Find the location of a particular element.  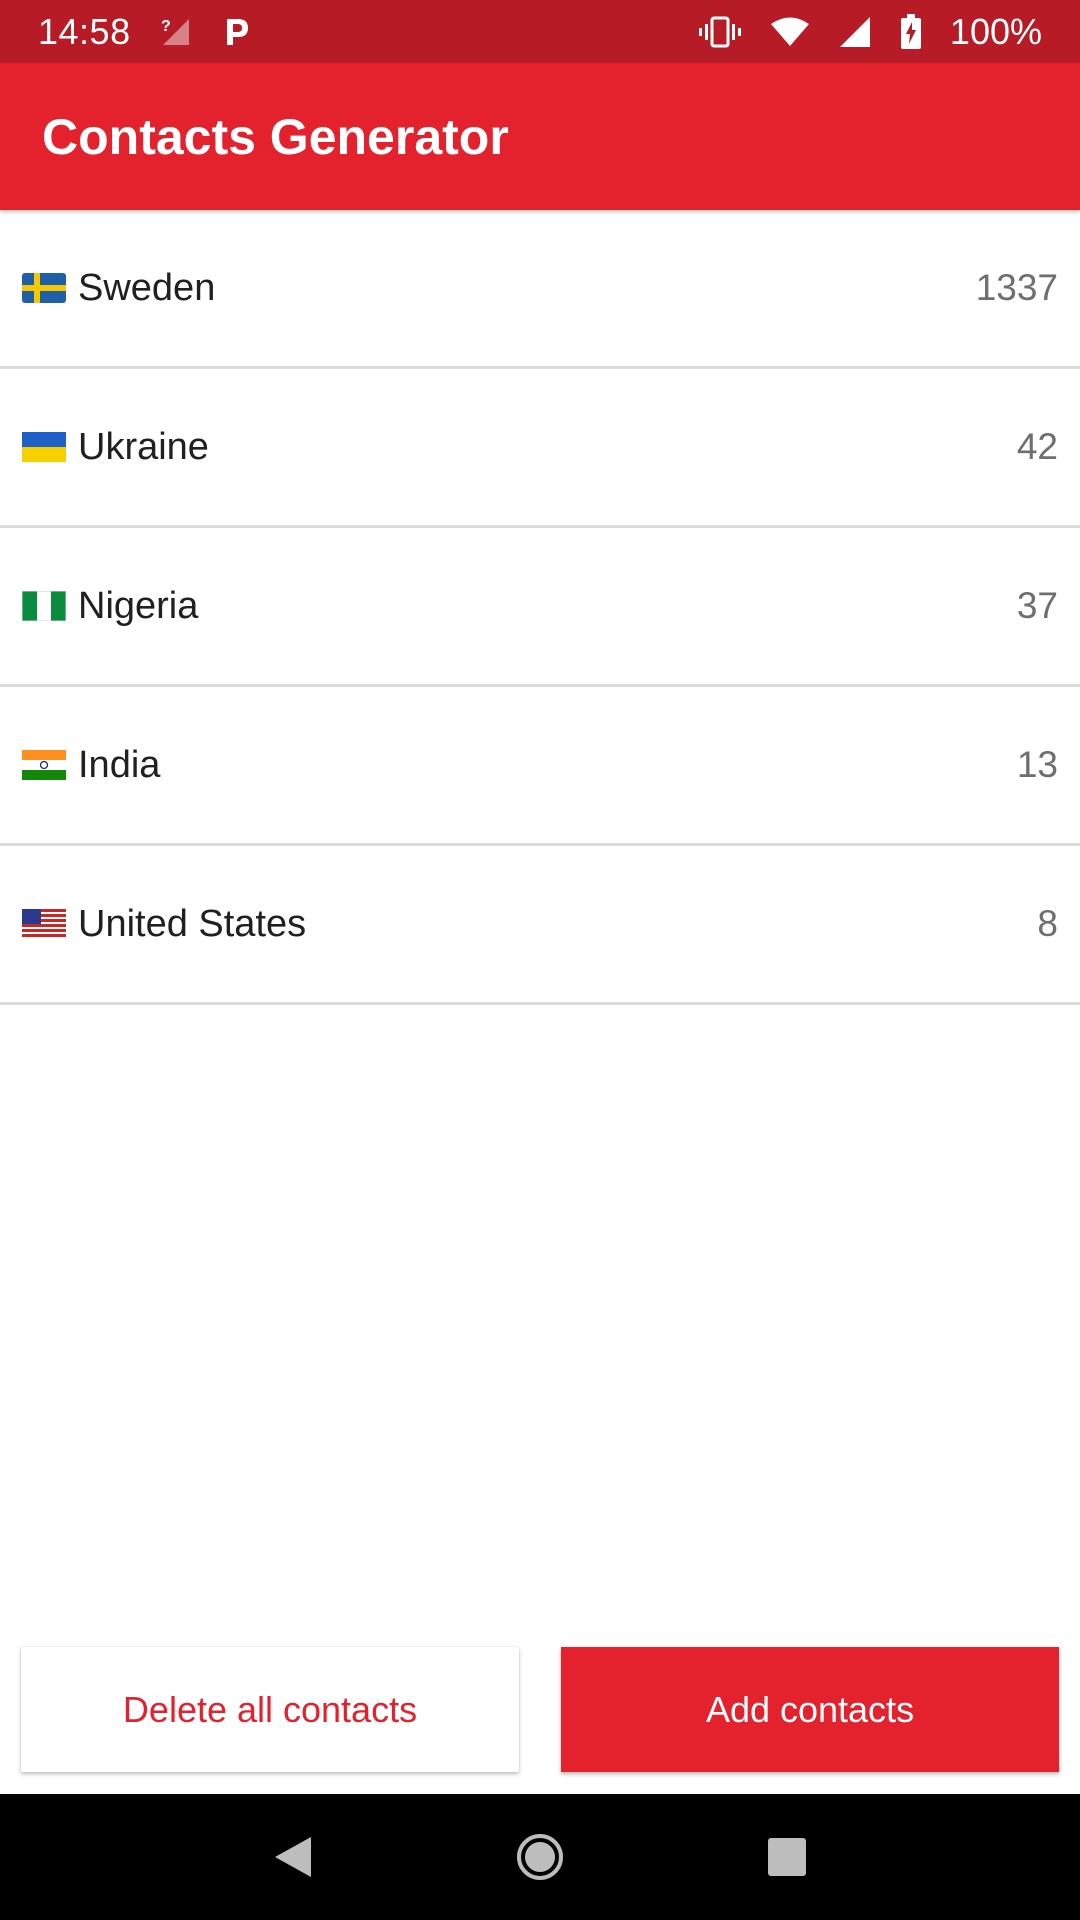

app-bar: Contacts Generator is located at coordinates (540, 136).